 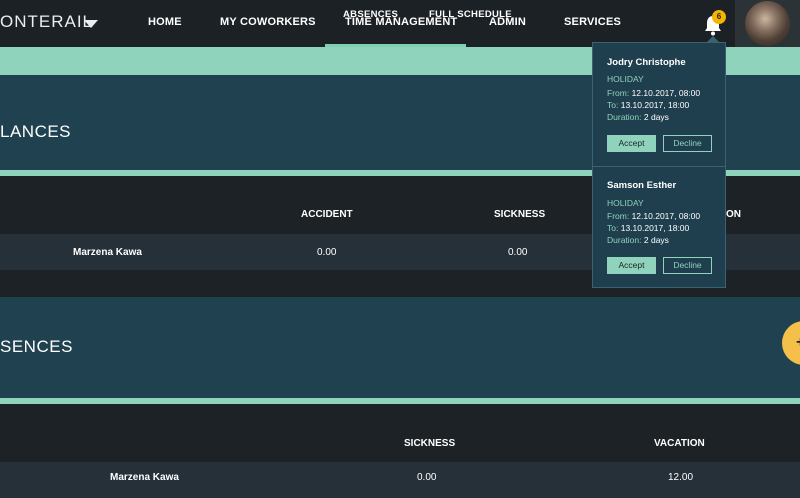 What do you see at coordinates (798, 343) in the screenshot?
I see `plus-icon: +` at bounding box center [798, 343].